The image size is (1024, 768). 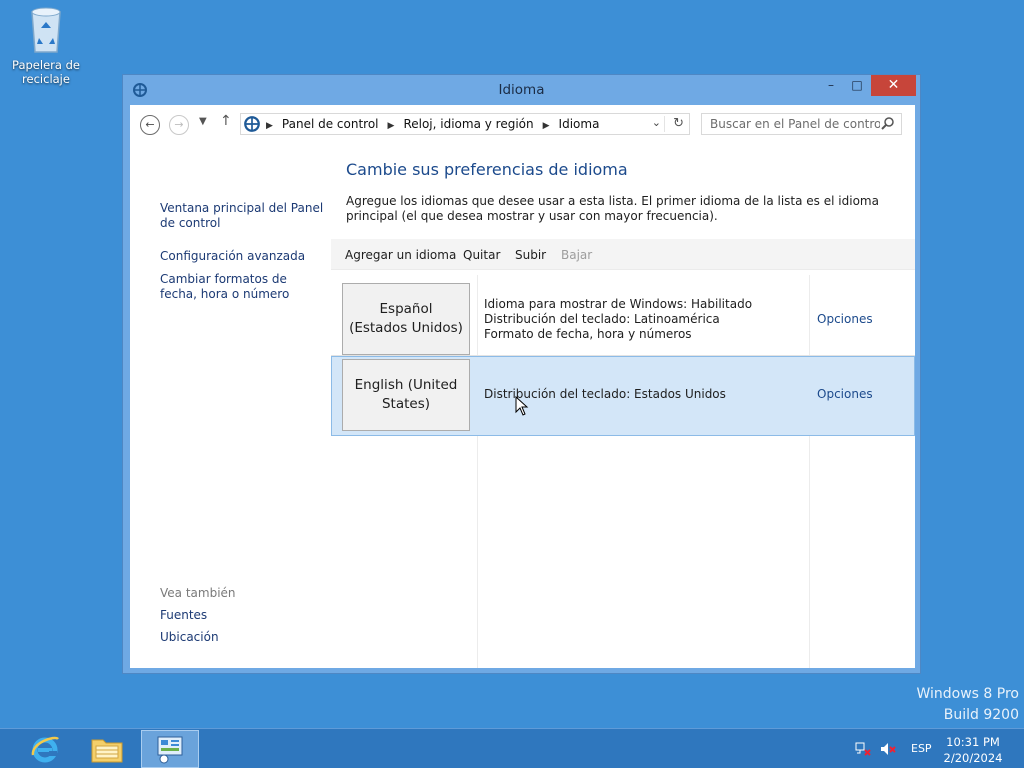 What do you see at coordinates (530, 255) in the screenshot?
I see `move-up-button: Subir` at bounding box center [530, 255].